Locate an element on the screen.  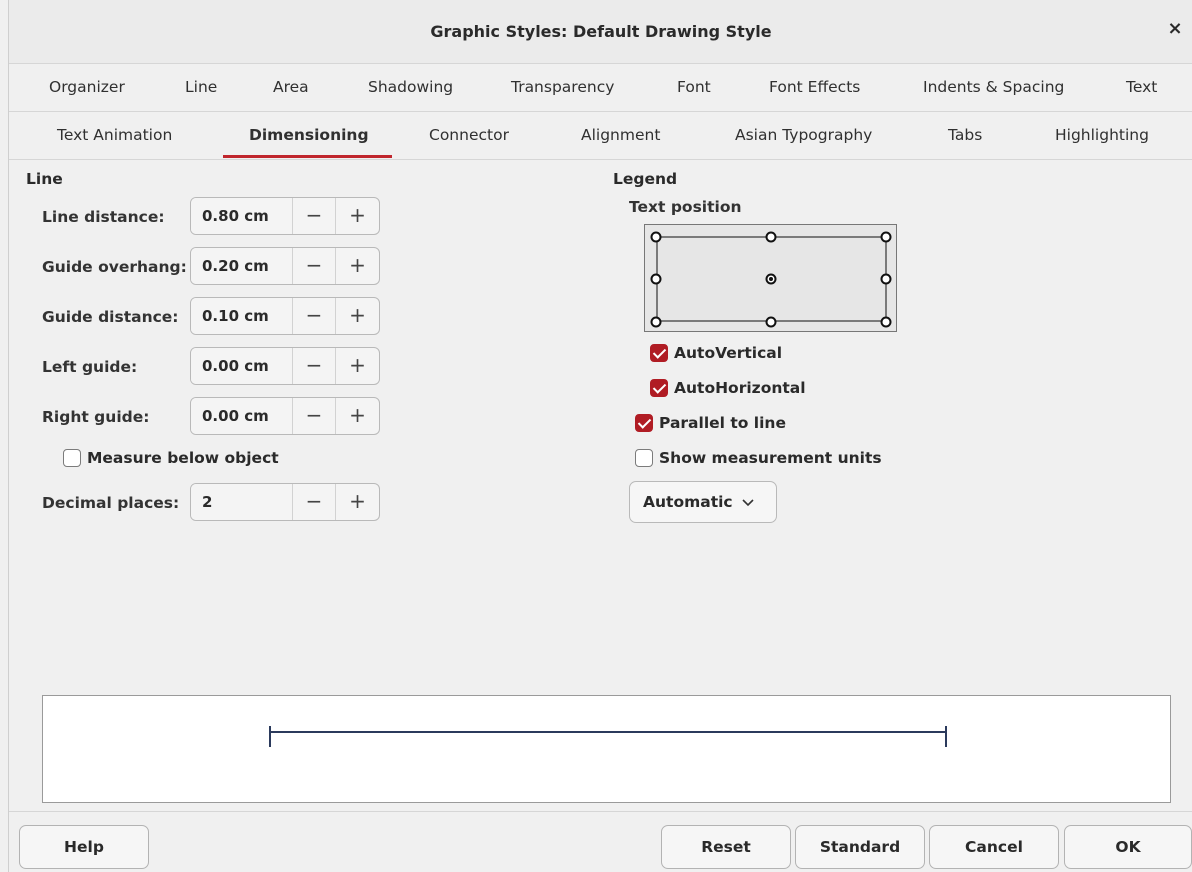
footer-separator is located at coordinates (600, 811).